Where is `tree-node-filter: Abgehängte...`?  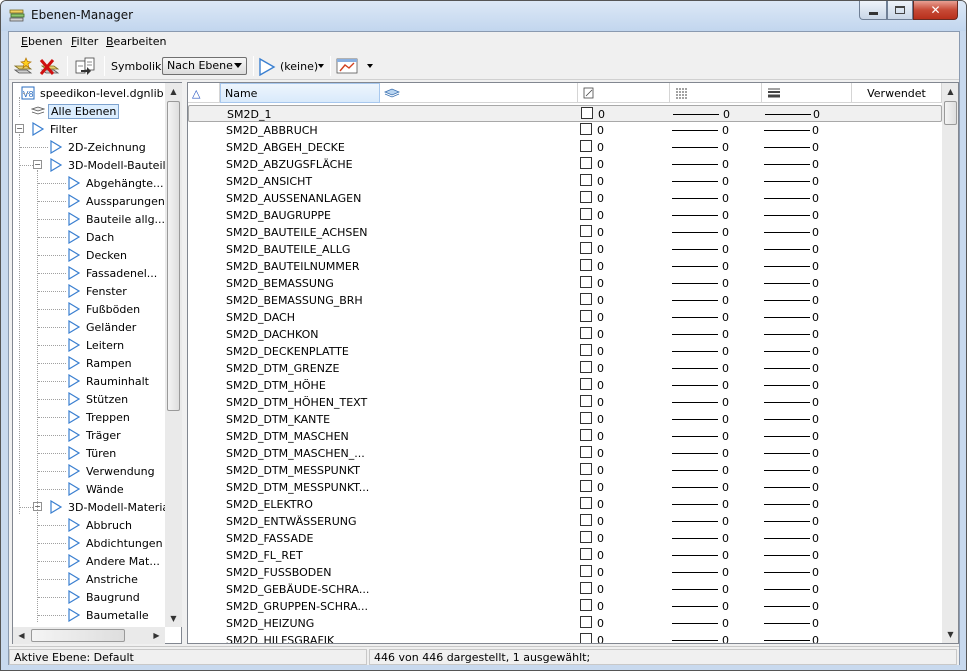
tree-node-filter: Abgehängte... is located at coordinates (116, 183).